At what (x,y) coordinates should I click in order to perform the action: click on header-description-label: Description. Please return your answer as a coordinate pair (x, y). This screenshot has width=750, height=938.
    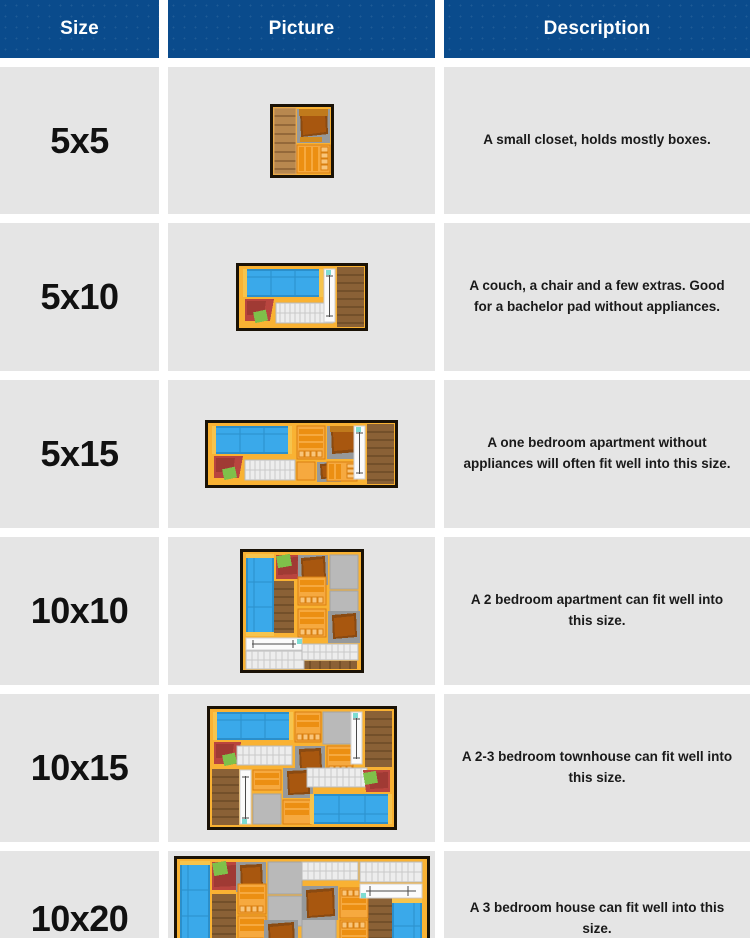
    Looking at the image, I should click on (597, 28).